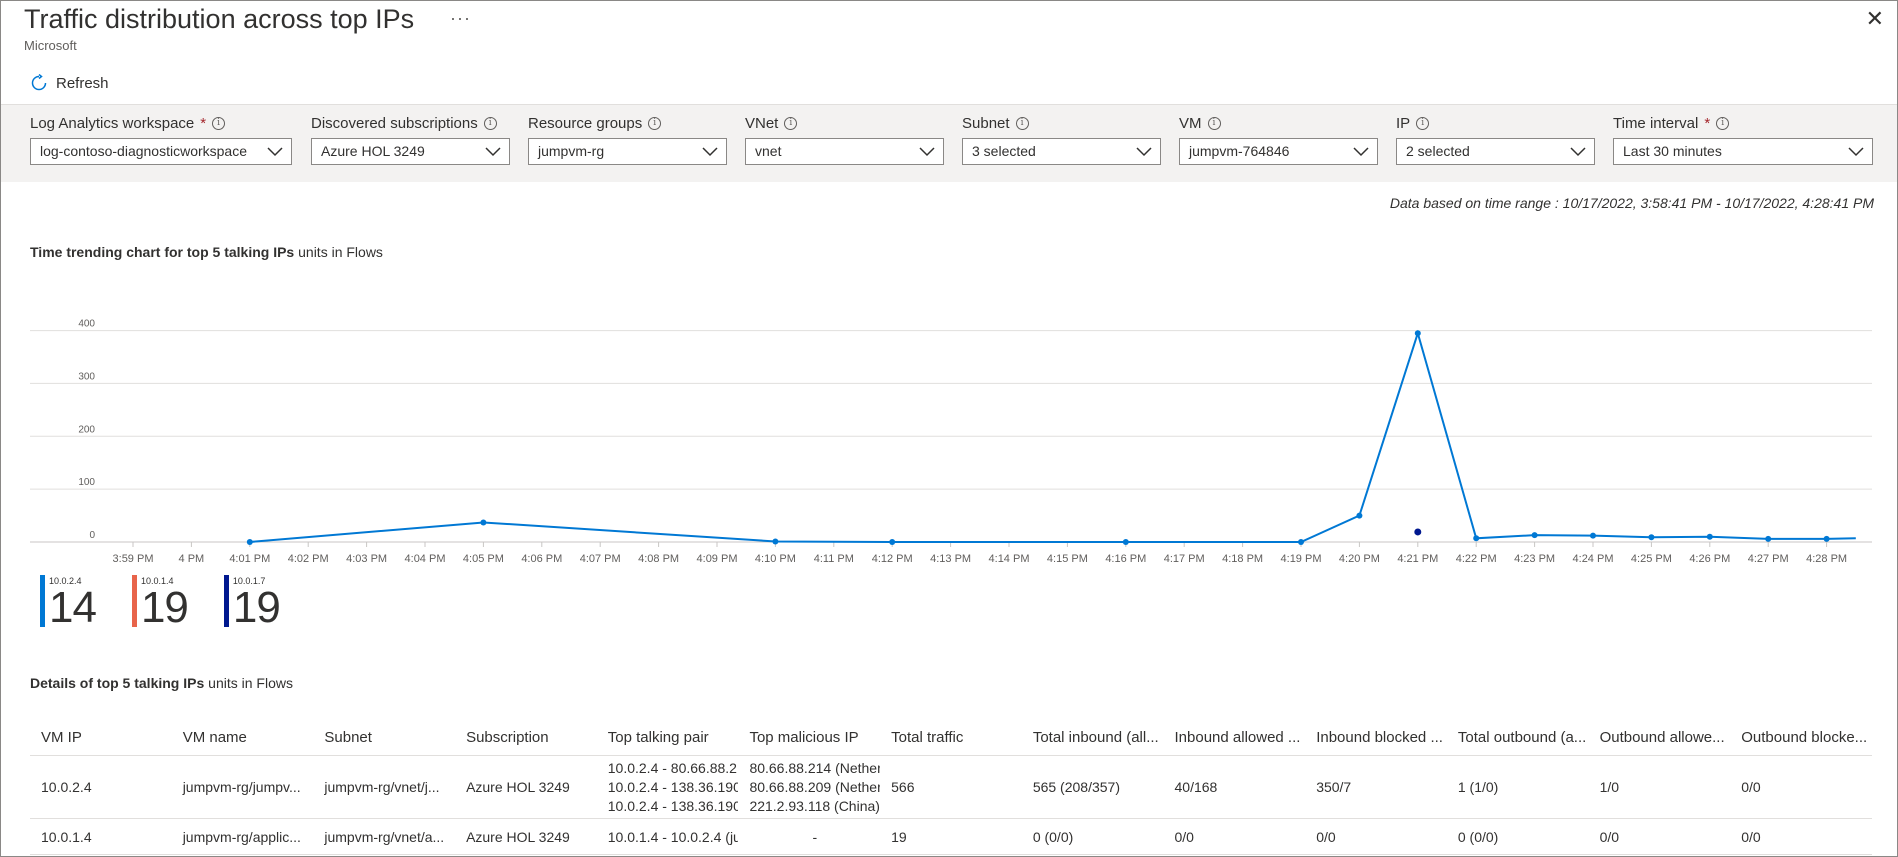  What do you see at coordinates (219, 19) in the screenshot?
I see `page-title: Traffic distribution across top IPs` at bounding box center [219, 19].